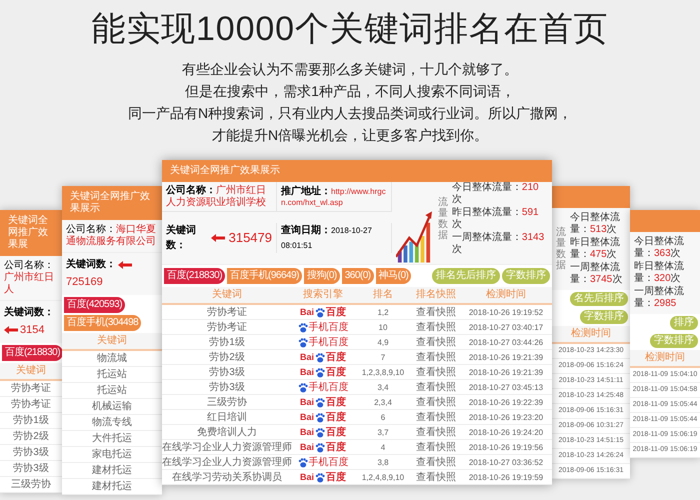 This screenshot has width=700, height=500. I want to click on table-cell-text: 2018-10-26 19:19:56, so click(506, 448).